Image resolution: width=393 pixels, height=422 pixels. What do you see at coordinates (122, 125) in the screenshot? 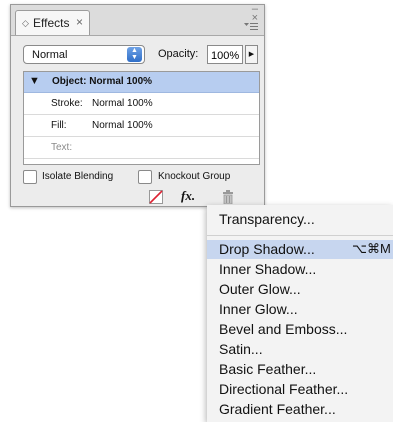
I see `row-fill-value: Normal 100%` at bounding box center [122, 125].